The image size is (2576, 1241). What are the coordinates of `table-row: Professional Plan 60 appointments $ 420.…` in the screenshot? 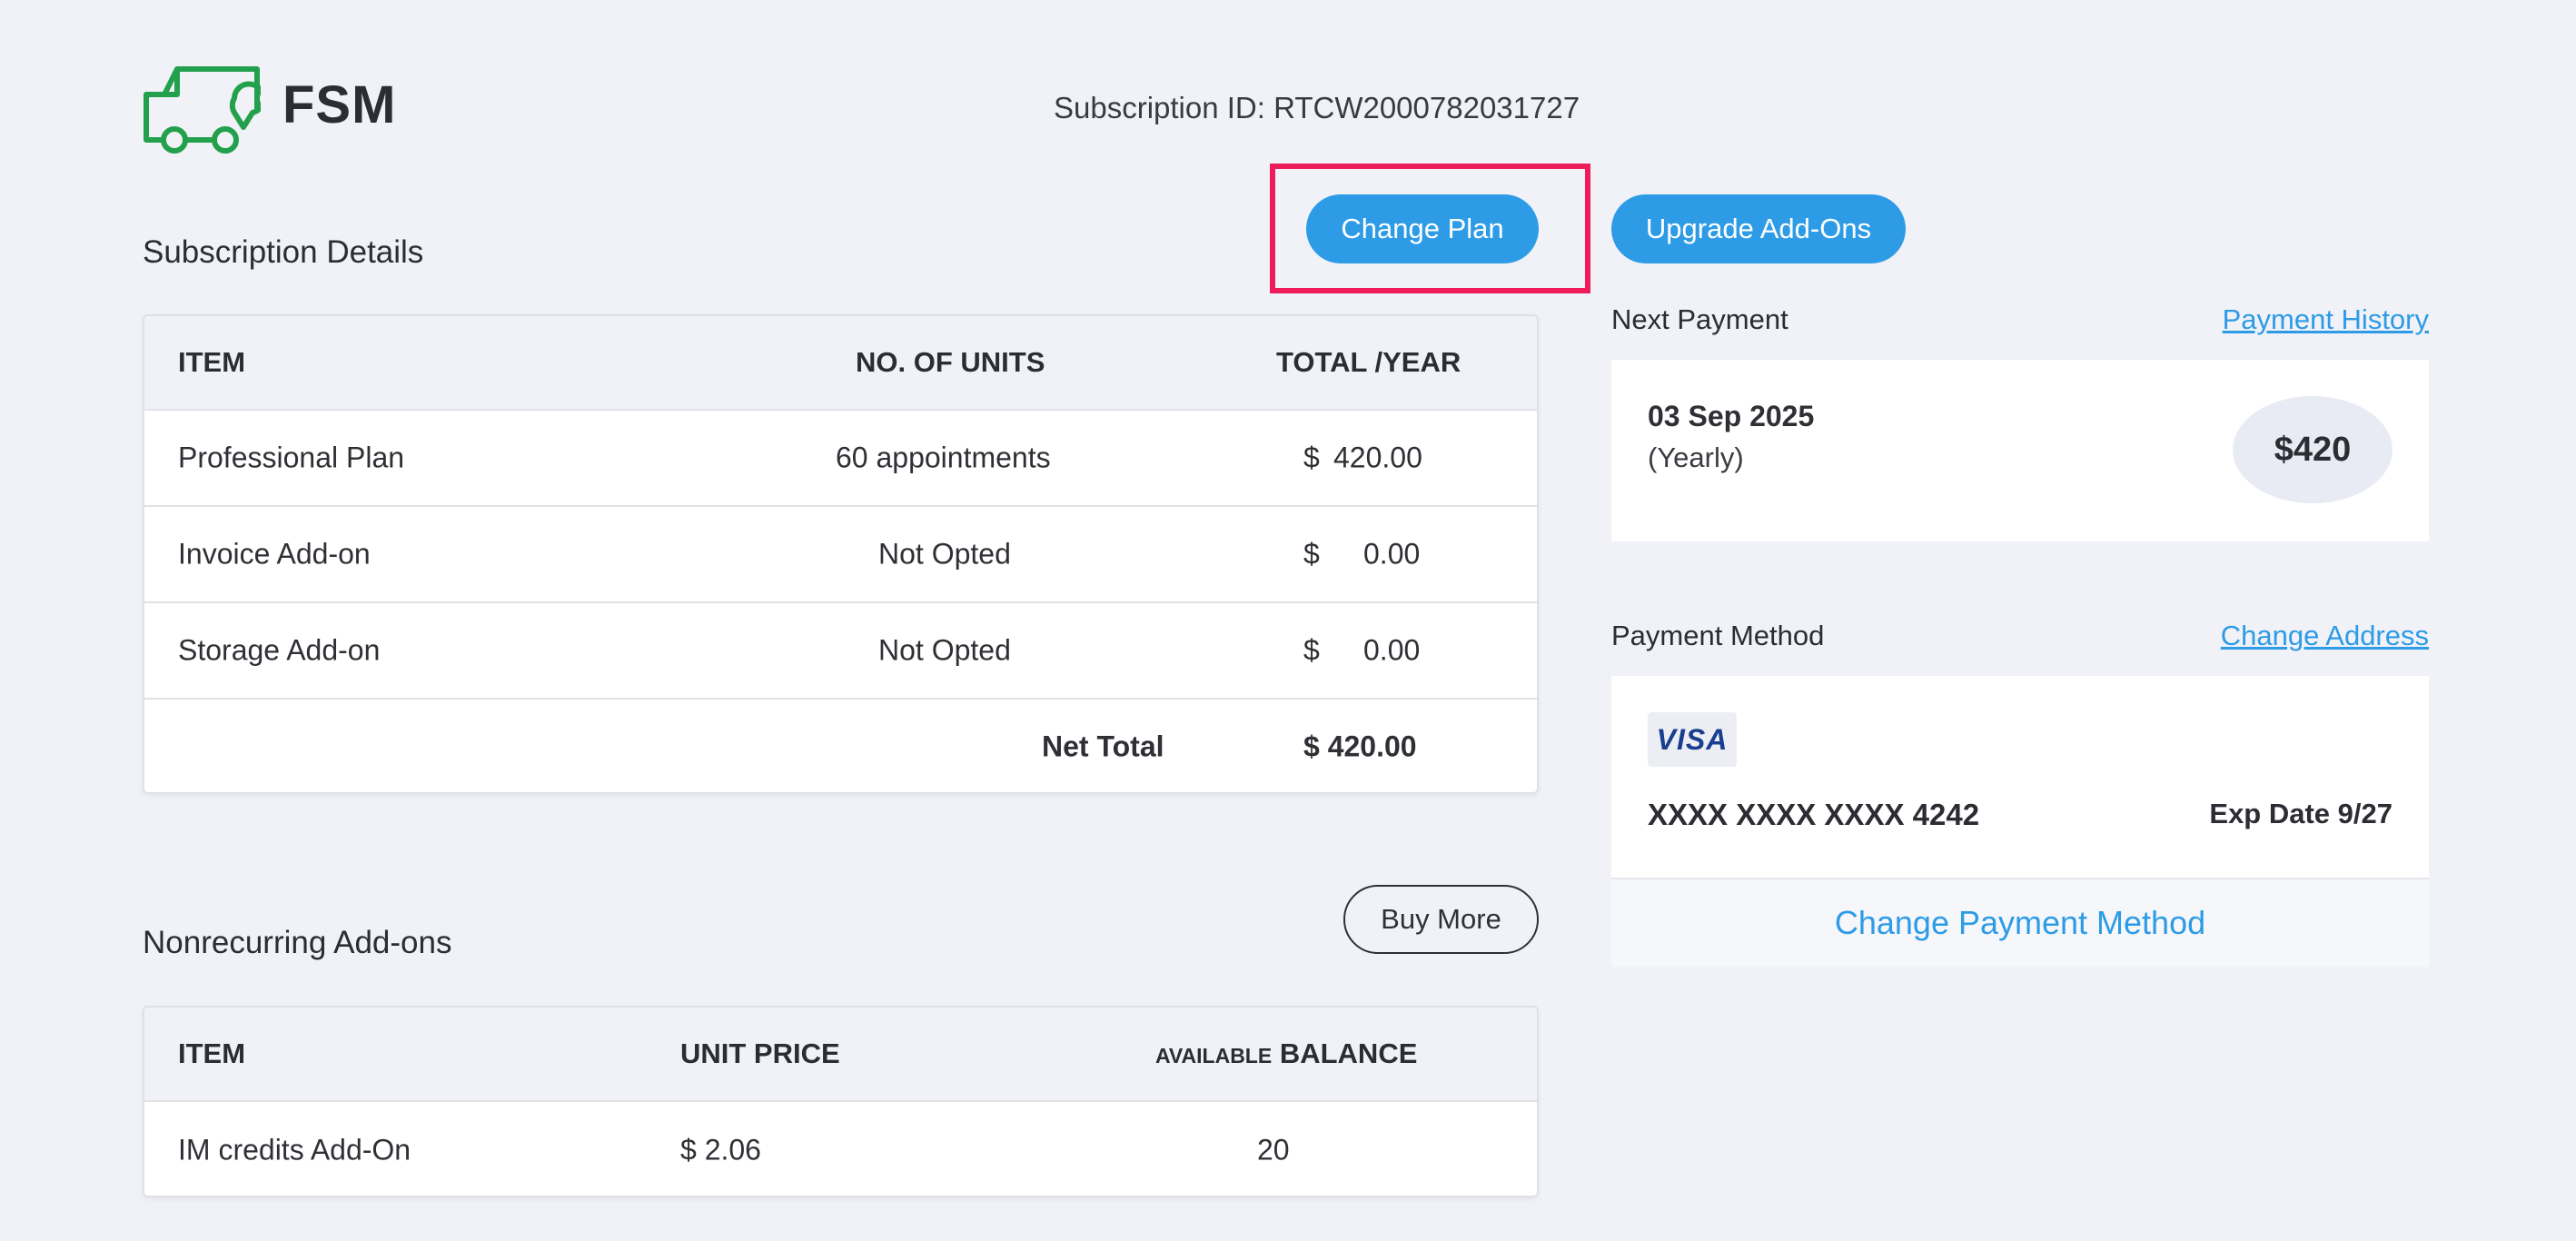 It's located at (840, 459).